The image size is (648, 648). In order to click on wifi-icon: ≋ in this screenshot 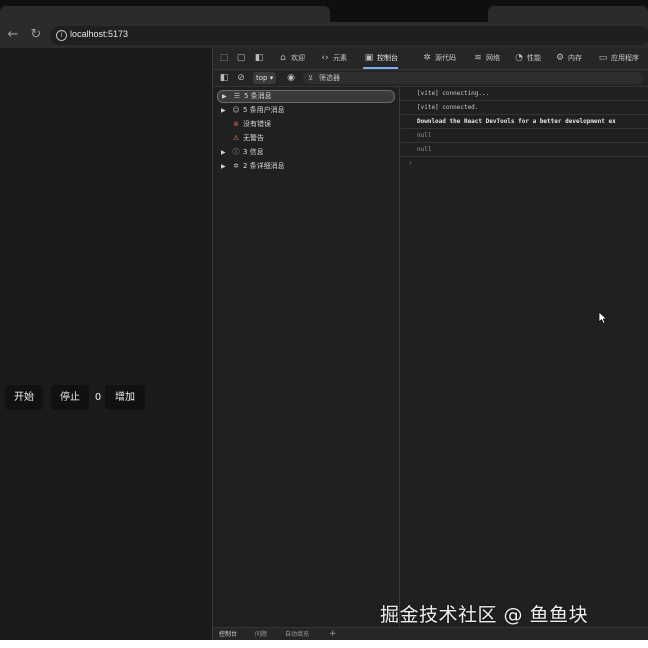, I will do `click(478, 58)`.